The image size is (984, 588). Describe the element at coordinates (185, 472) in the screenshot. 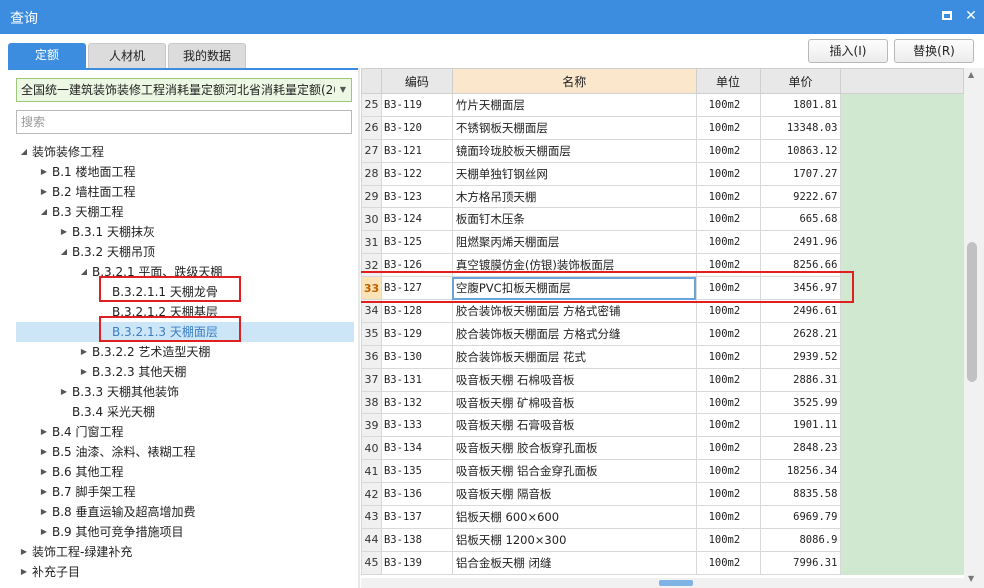

I see `tree-item: ▶ B.6 其他工程` at that location.